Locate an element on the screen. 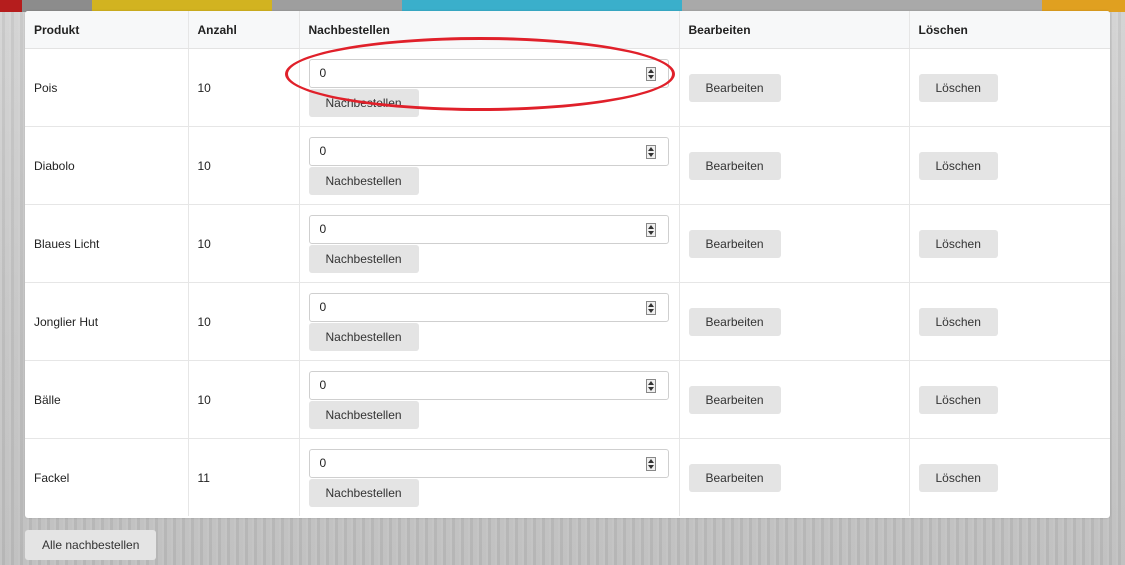 The image size is (1125, 565). product-count: 11 is located at coordinates (244, 477).